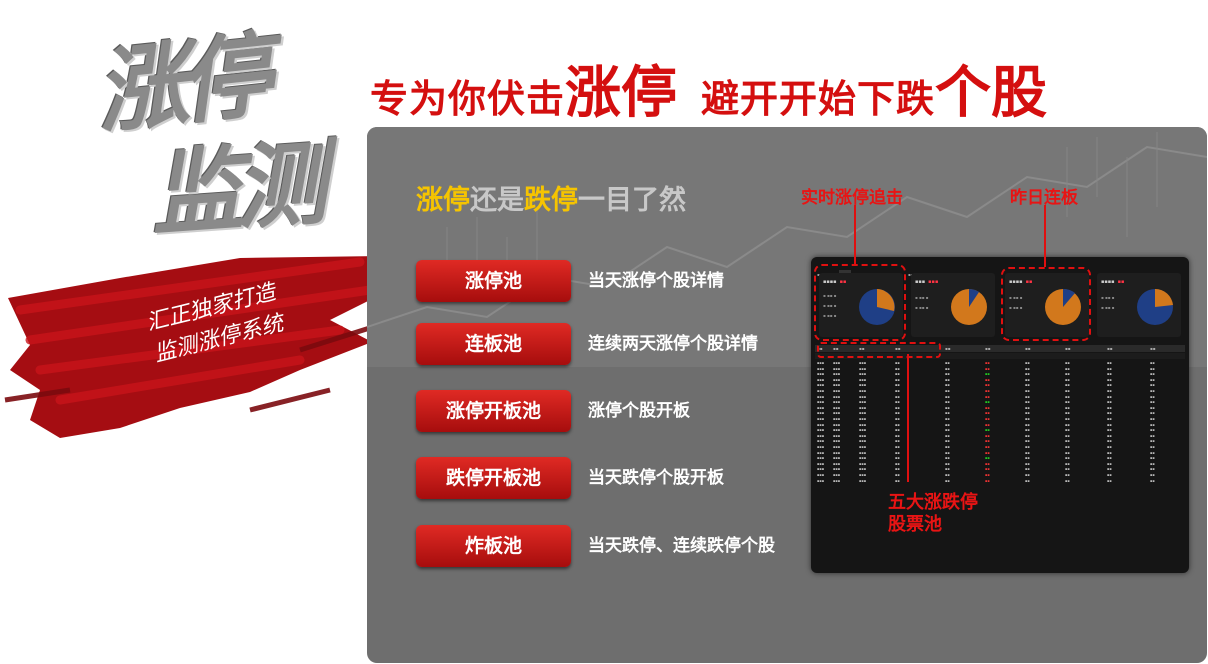 The image size is (1208, 664). What do you see at coordinates (656, 281) in the screenshot?
I see `pool-desc-limit-up: 当天涨停个股详情` at bounding box center [656, 281].